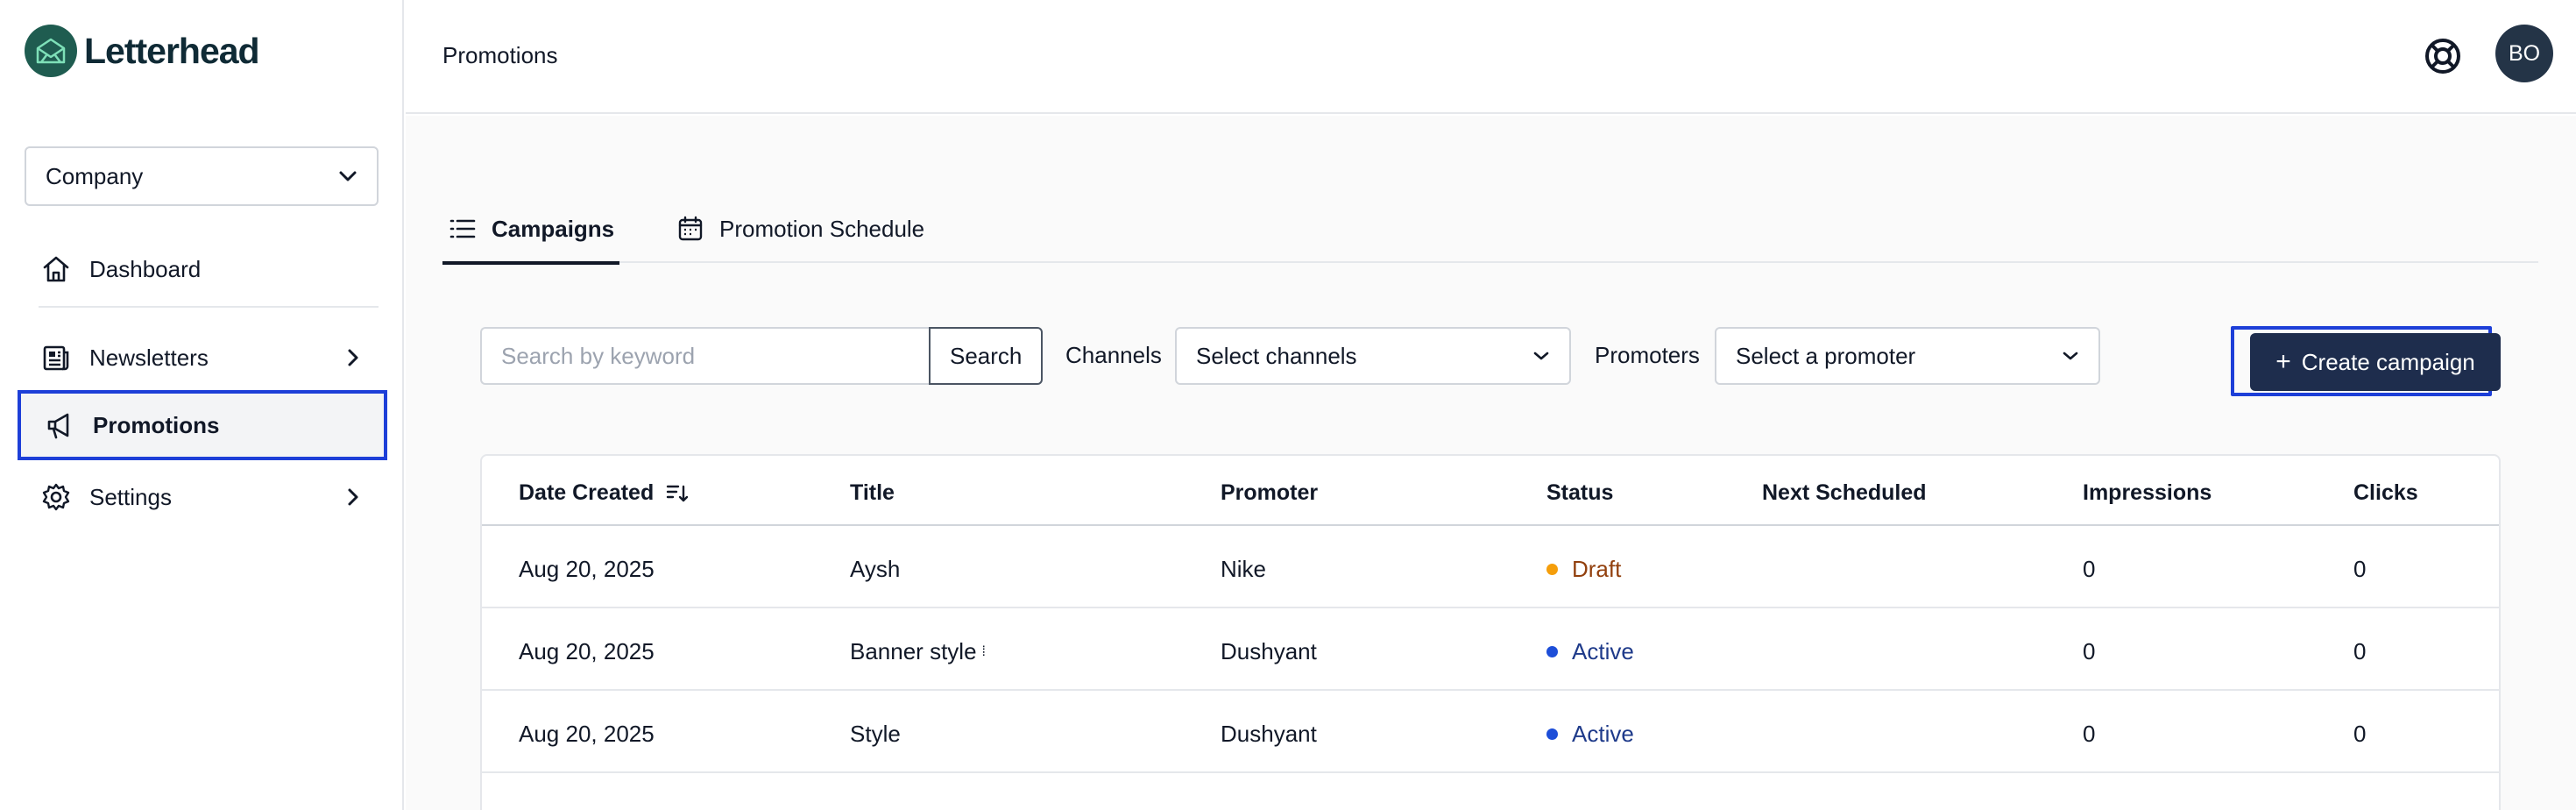 The height and width of the screenshot is (810, 2576). What do you see at coordinates (2524, 53) in the screenshot?
I see `avatar: BO` at bounding box center [2524, 53].